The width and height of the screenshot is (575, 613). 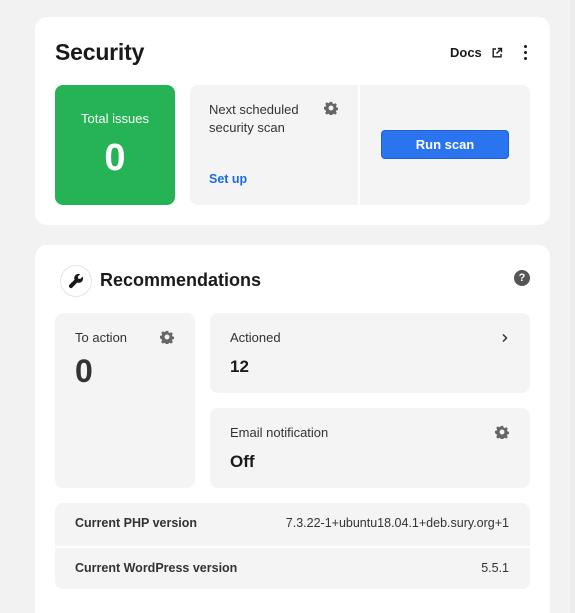 I want to click on docs-link-label: Docs, so click(x=466, y=52).